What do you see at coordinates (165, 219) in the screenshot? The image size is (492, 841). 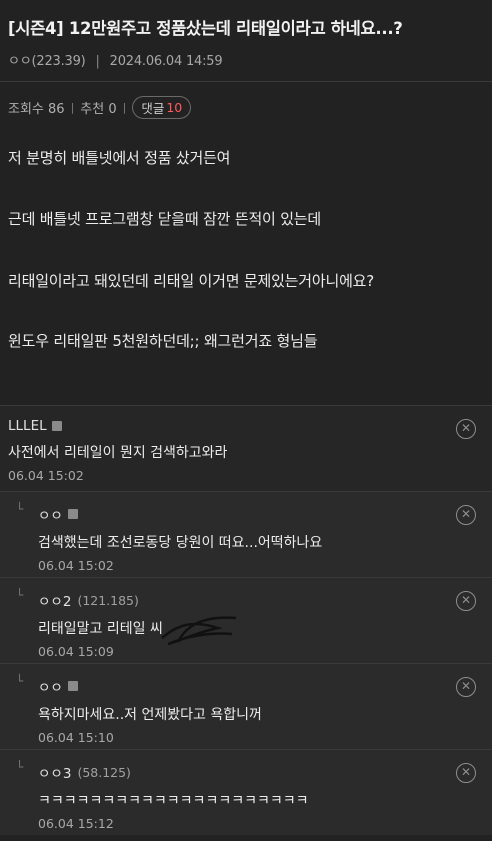 I see `post-body-line: 근데 배틀넷 프로그램창 닫을때 잠깐 뜬적이 있는데` at bounding box center [165, 219].